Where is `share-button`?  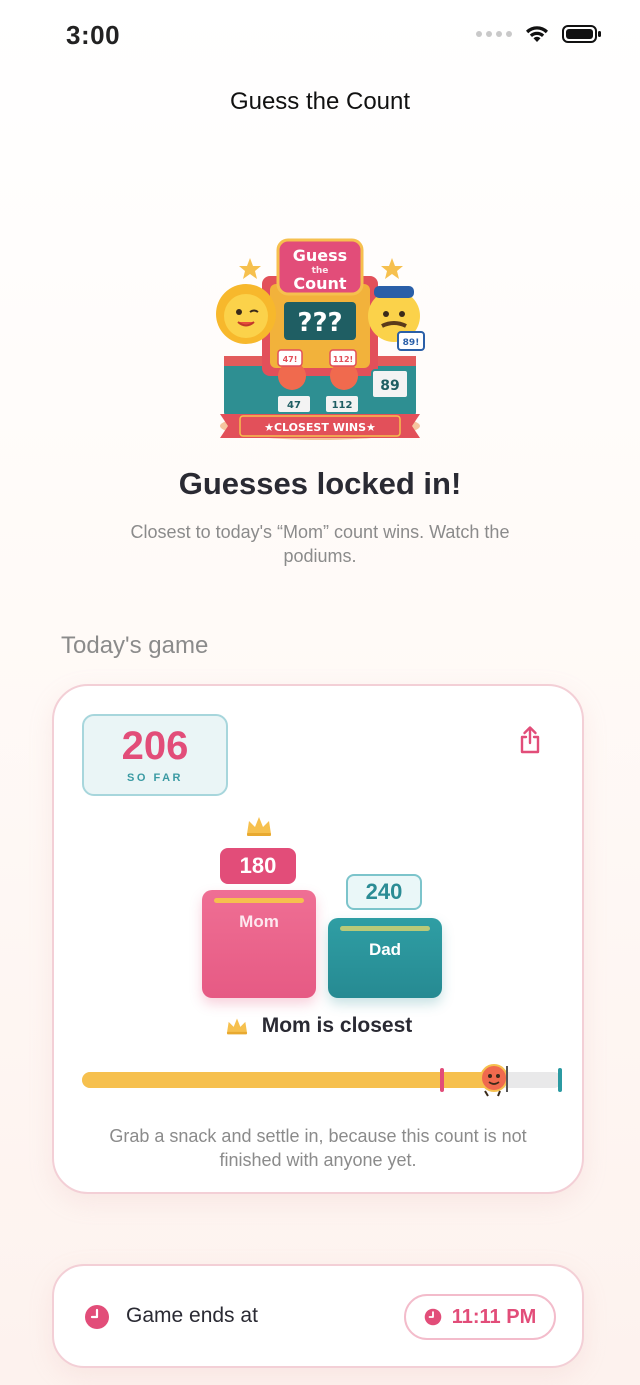
share-button is located at coordinates (530, 740).